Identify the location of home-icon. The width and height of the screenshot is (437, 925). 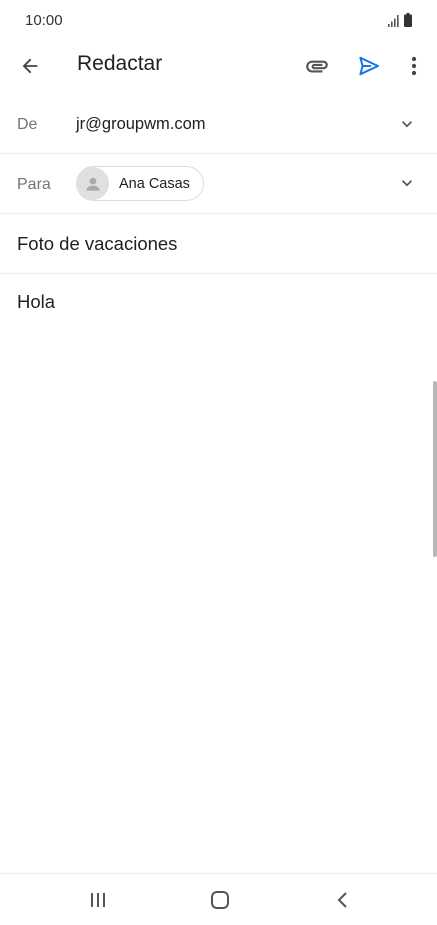
(220, 900).